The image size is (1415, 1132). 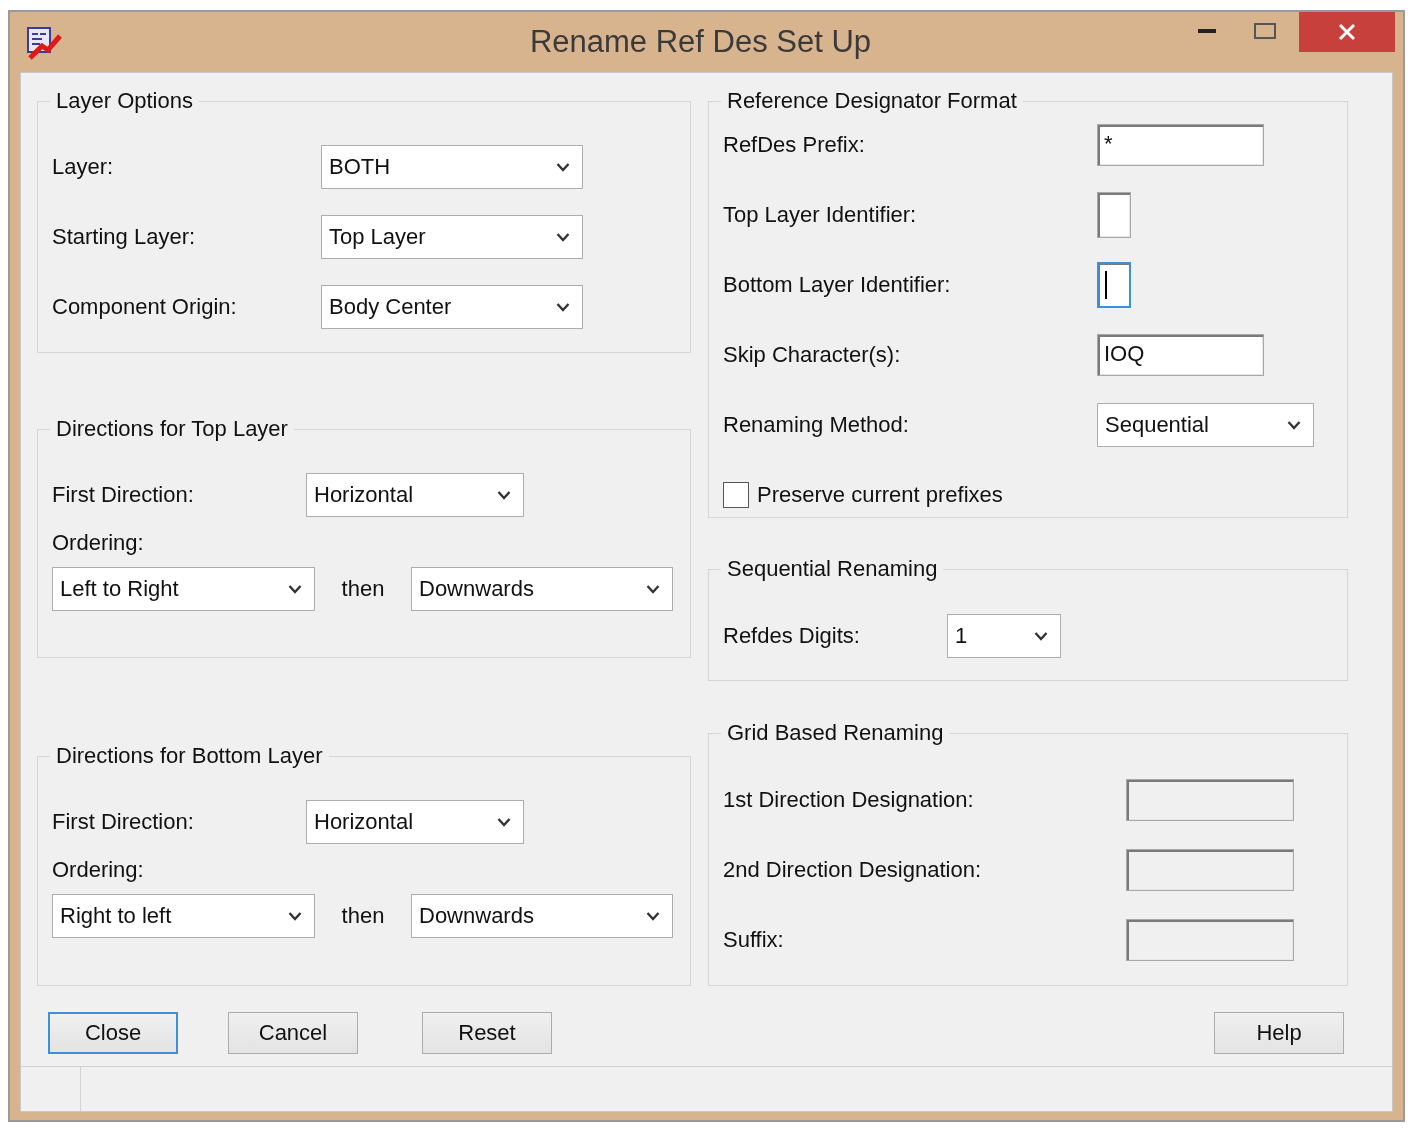 What do you see at coordinates (113, 1033) in the screenshot?
I see `dialog-button: Close` at bounding box center [113, 1033].